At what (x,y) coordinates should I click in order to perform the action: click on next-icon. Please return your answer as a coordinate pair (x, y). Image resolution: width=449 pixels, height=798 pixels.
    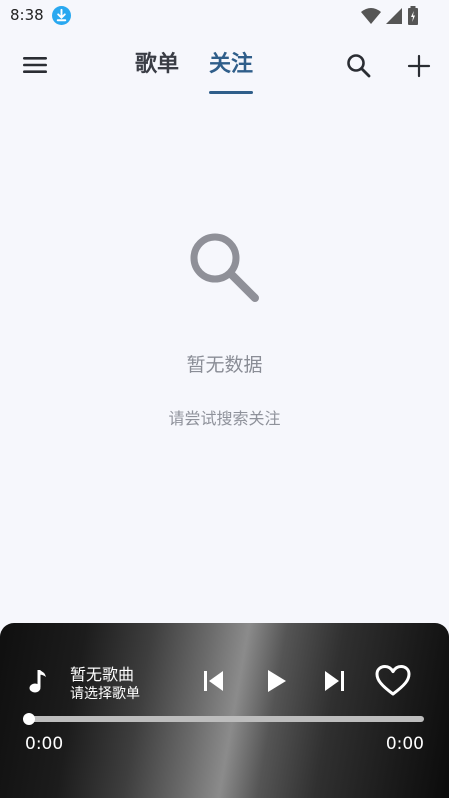
    Looking at the image, I should click on (334, 681).